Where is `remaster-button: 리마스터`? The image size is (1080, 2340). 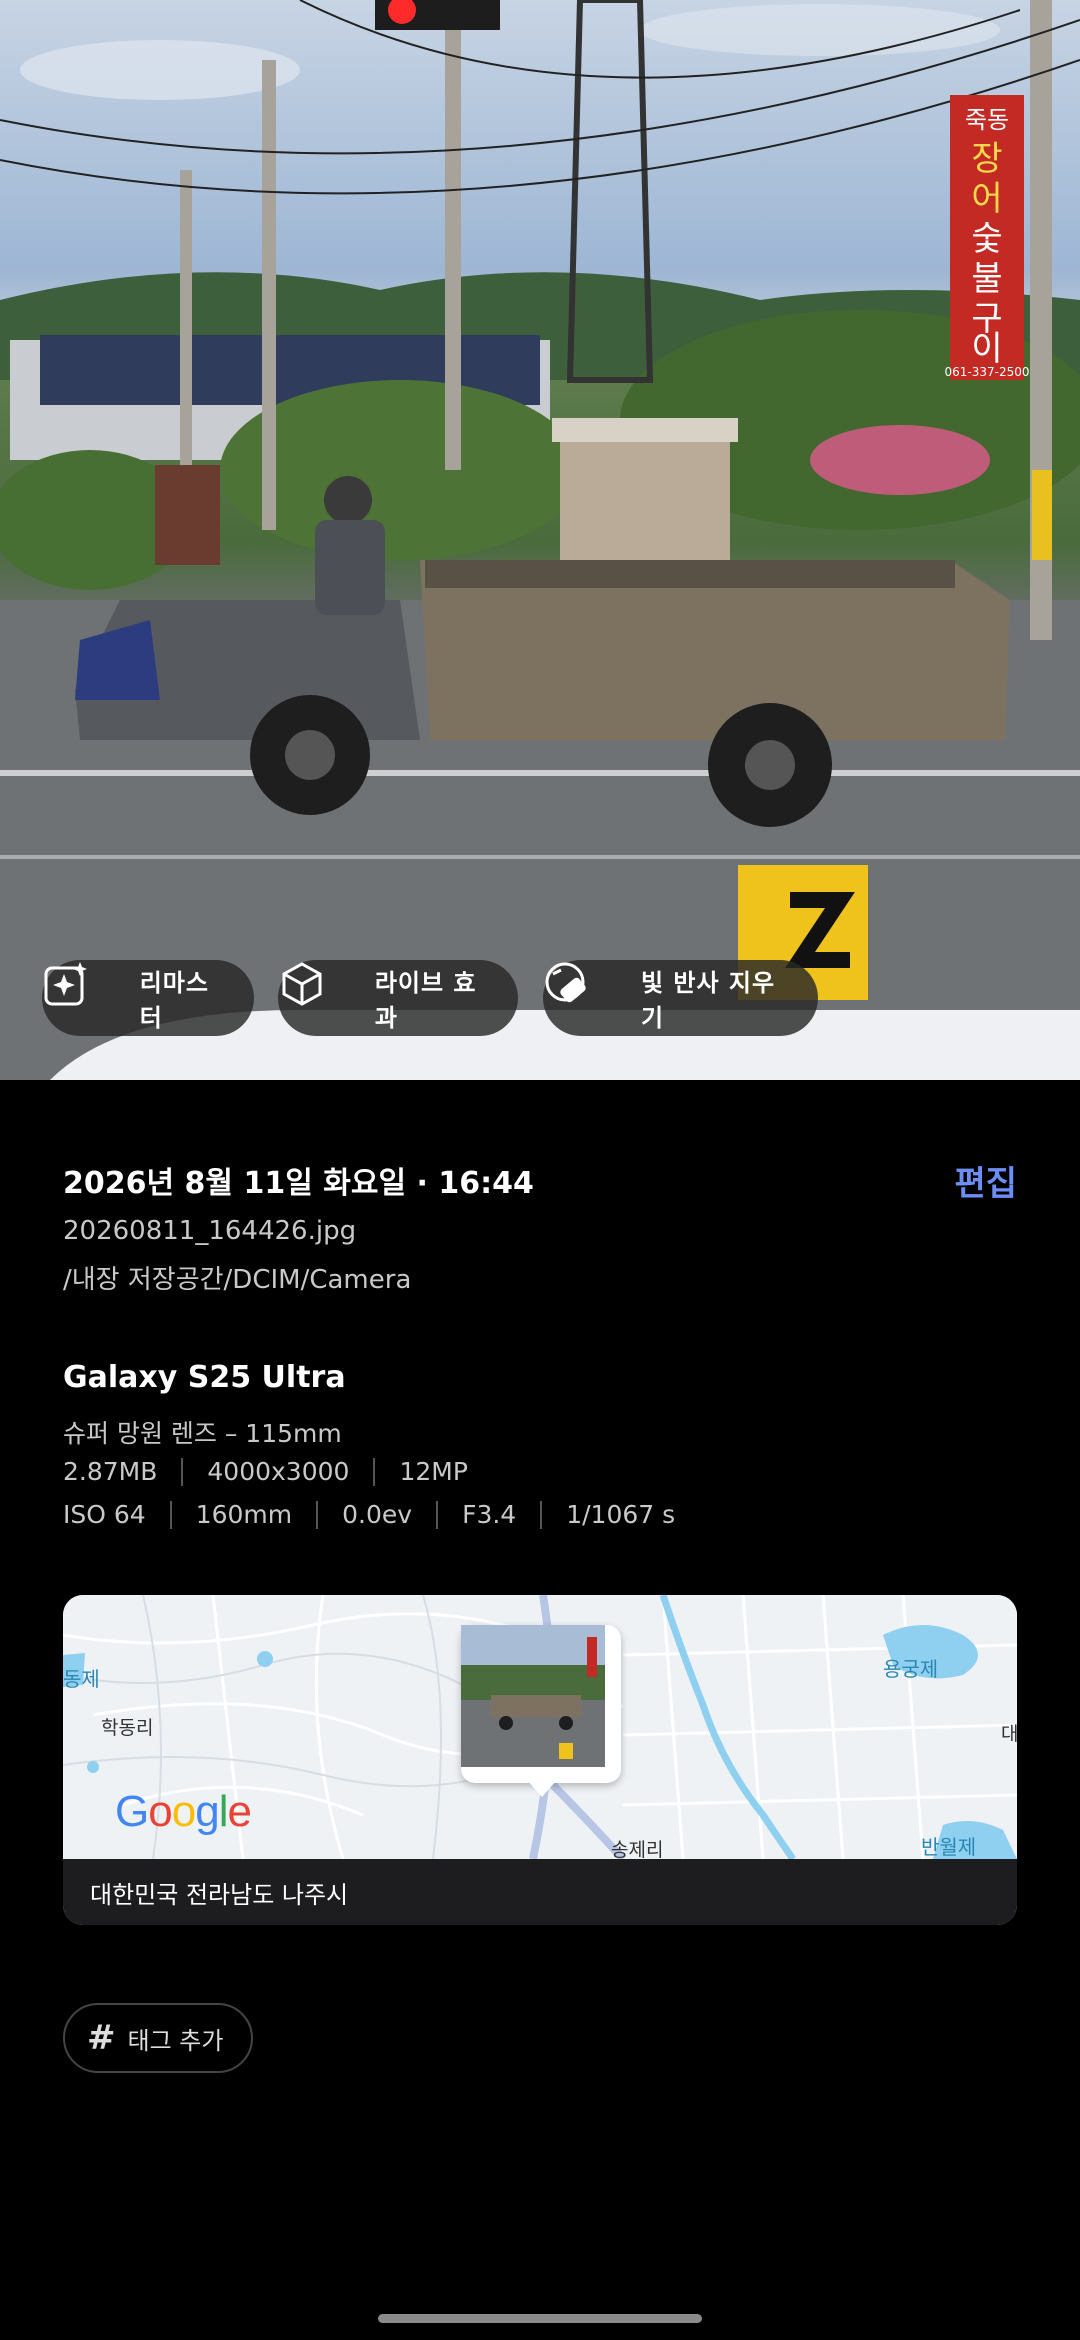 remaster-button: 리마스터 is located at coordinates (148, 998).